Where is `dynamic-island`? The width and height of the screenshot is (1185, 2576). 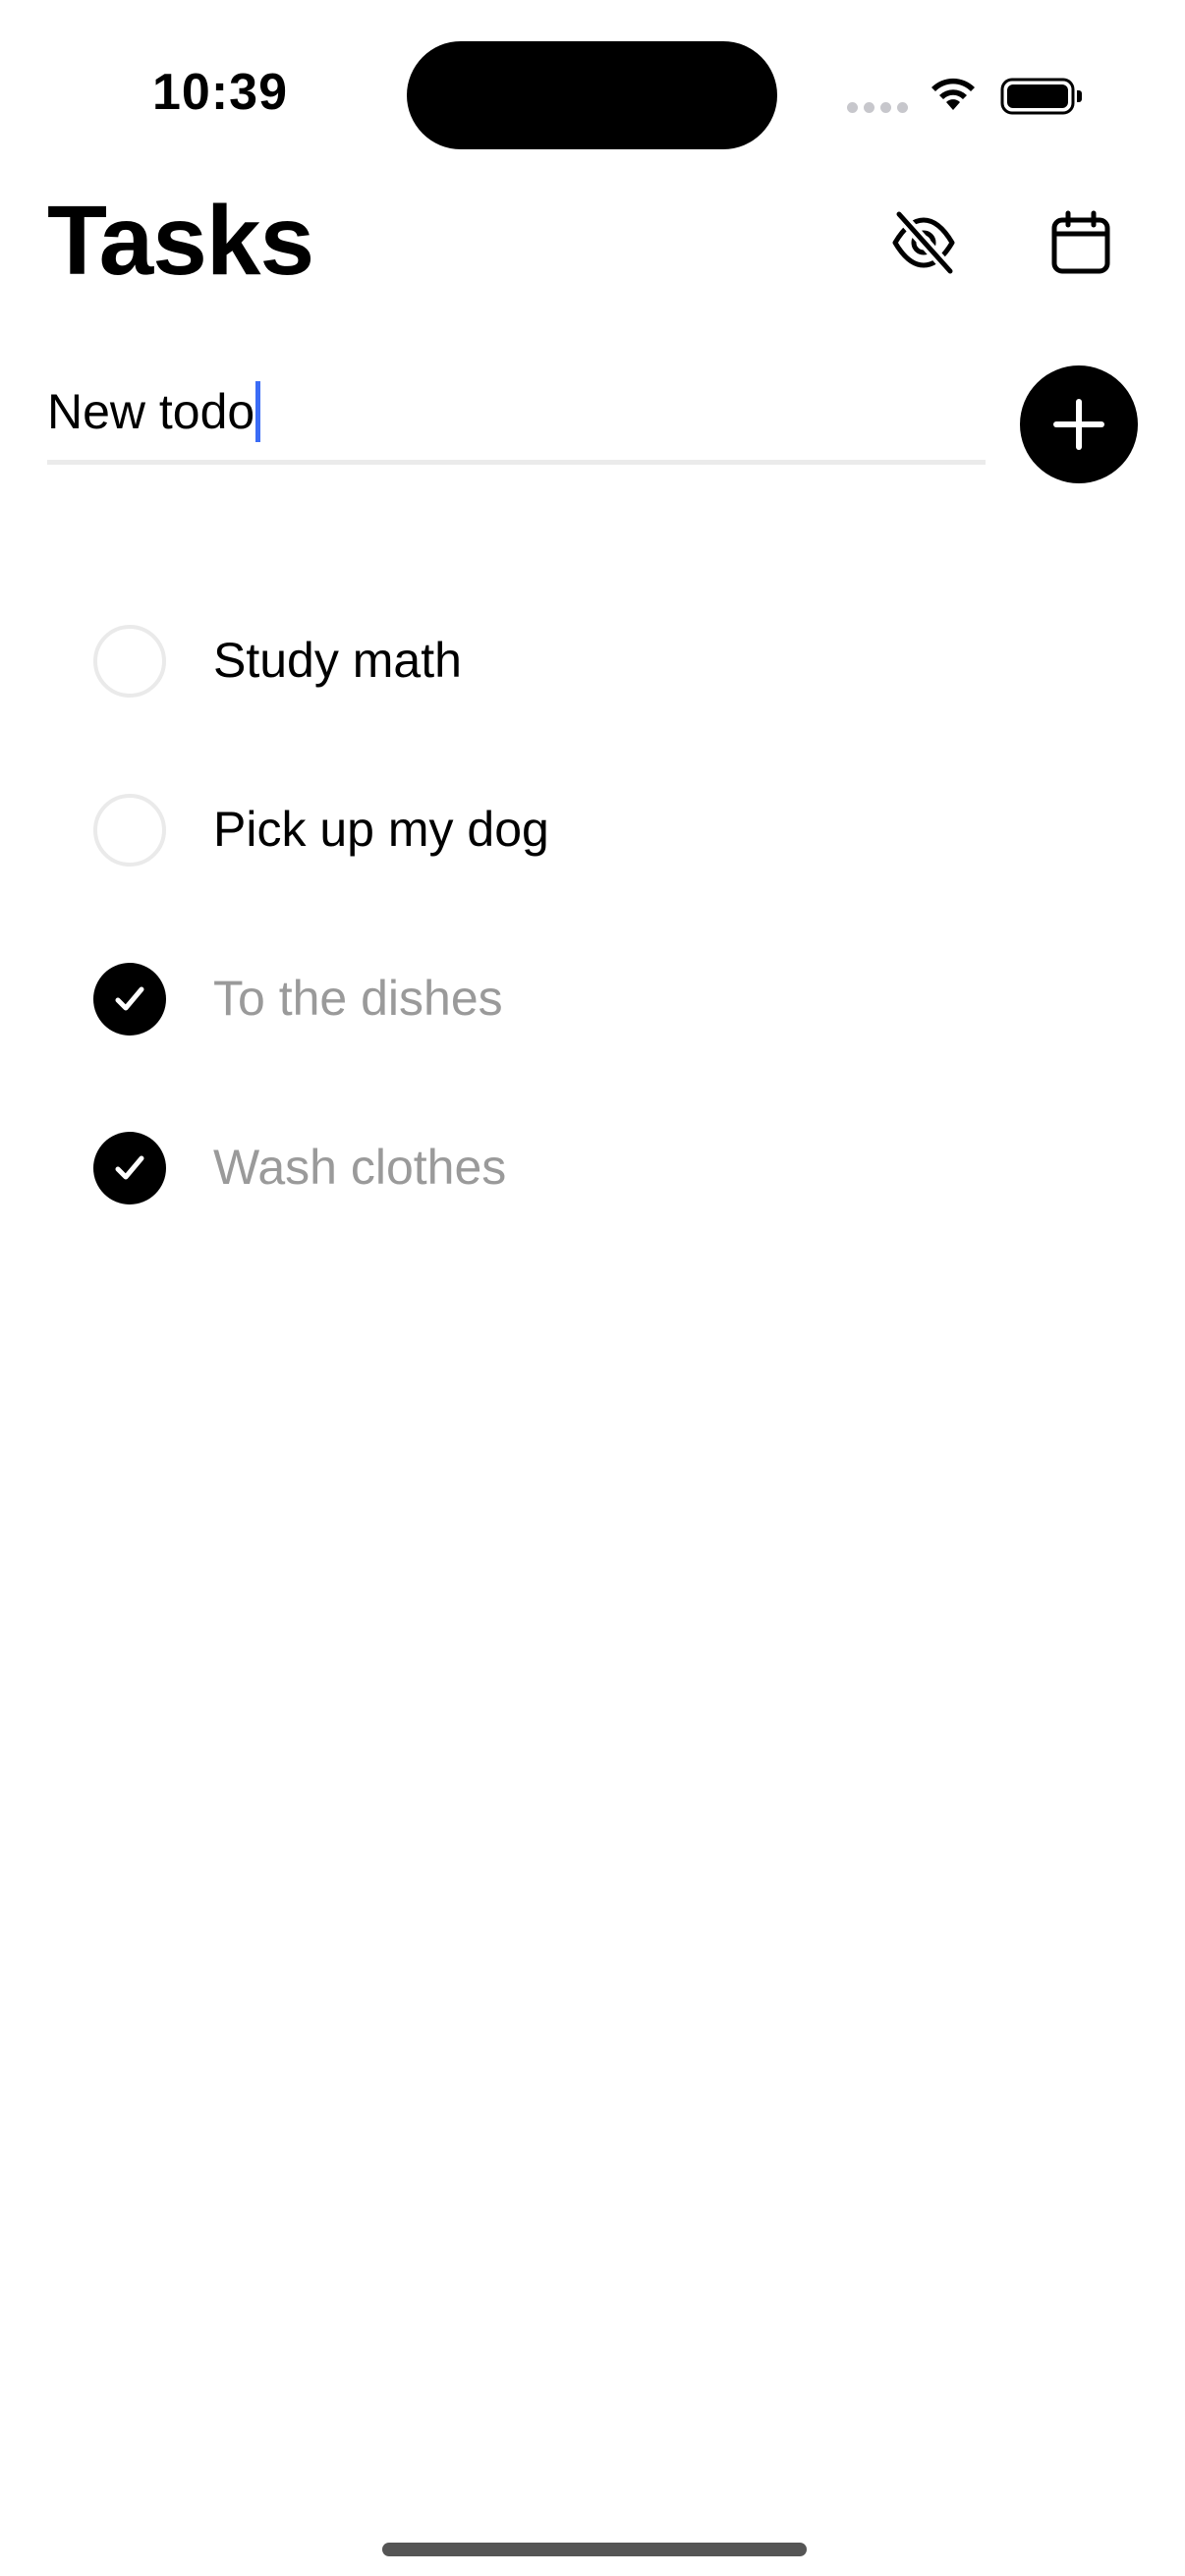 dynamic-island is located at coordinates (592, 95).